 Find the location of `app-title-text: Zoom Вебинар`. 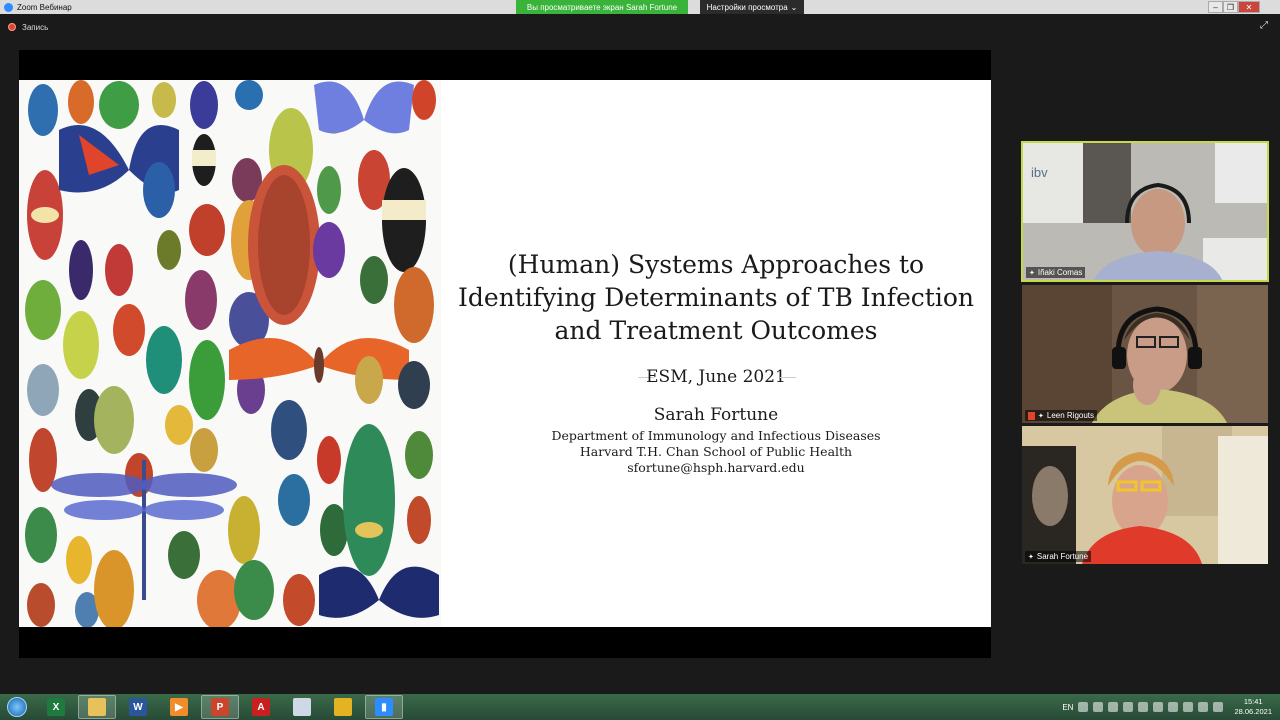

app-title-text: Zoom Вебинар is located at coordinates (44, 7).